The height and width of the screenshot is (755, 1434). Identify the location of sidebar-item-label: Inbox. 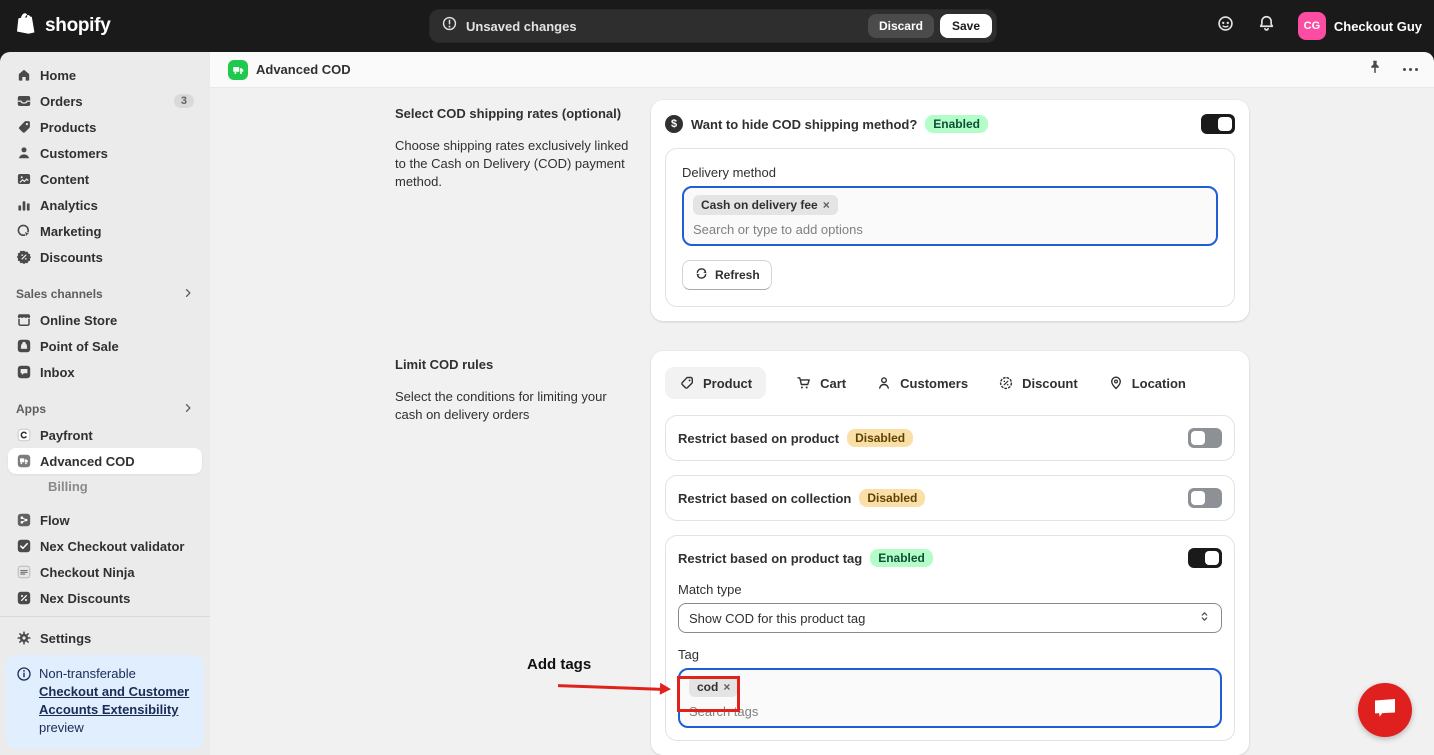
(57, 372).